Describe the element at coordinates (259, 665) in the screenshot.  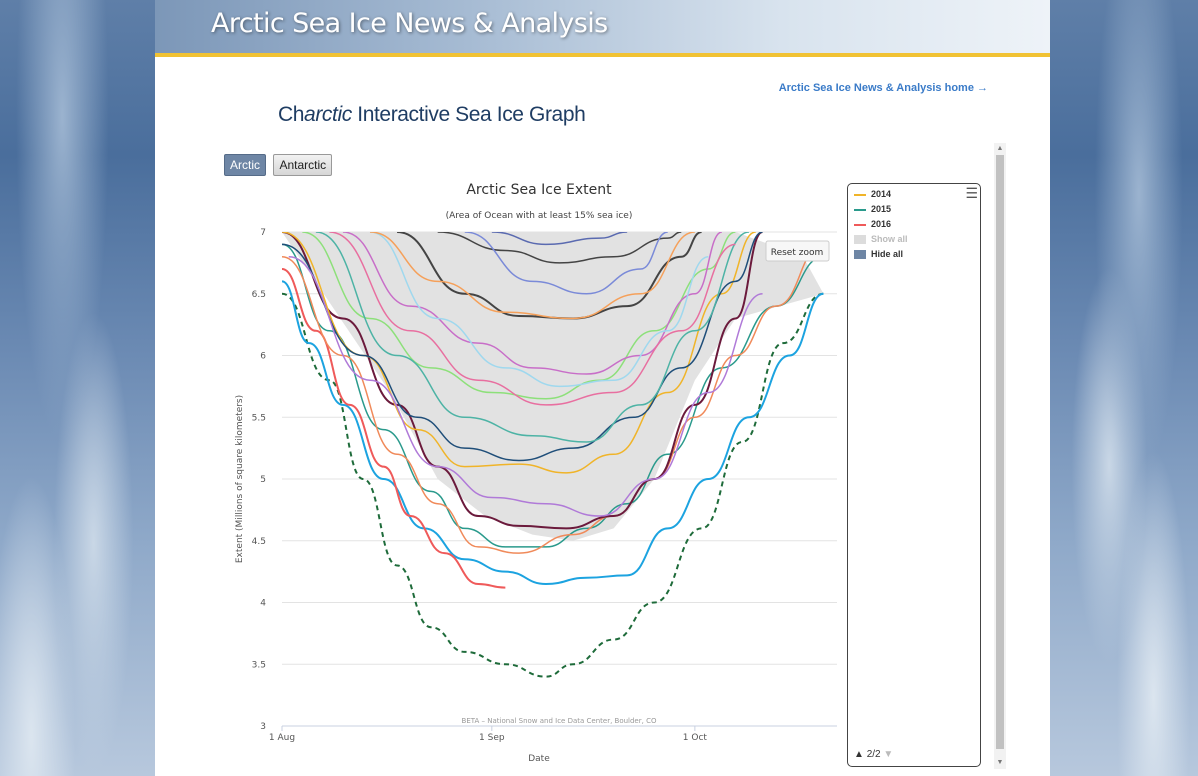
I see `y-tick-label: 3.5` at that location.